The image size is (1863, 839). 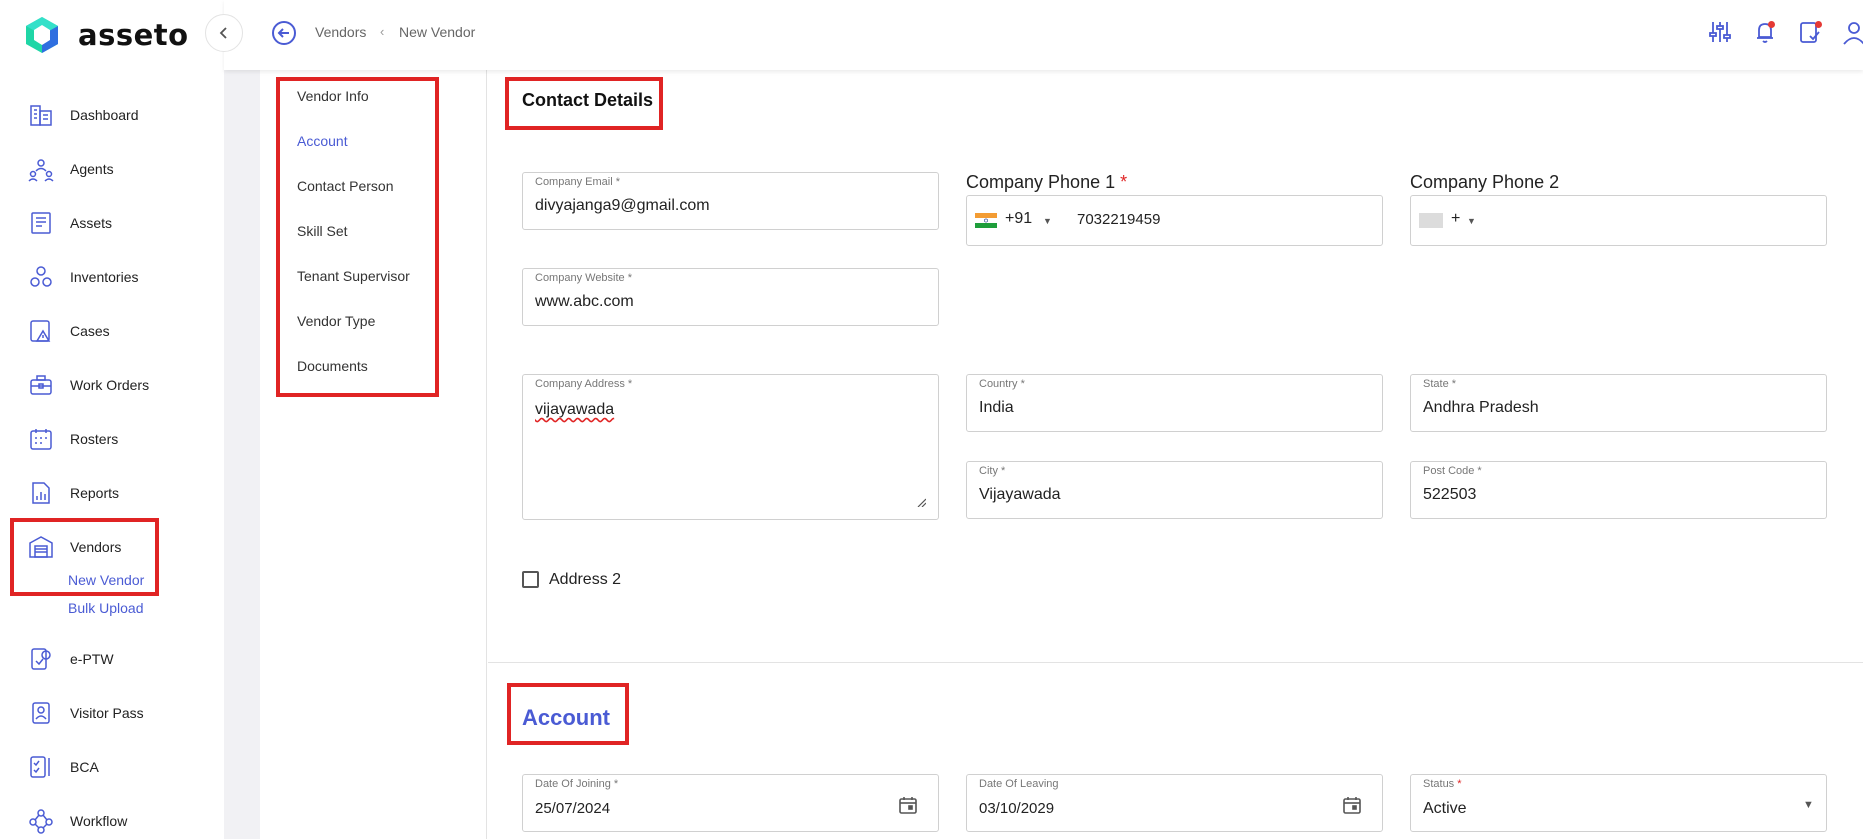 I want to click on company-website-label: Company Website *, so click(x=584, y=278).